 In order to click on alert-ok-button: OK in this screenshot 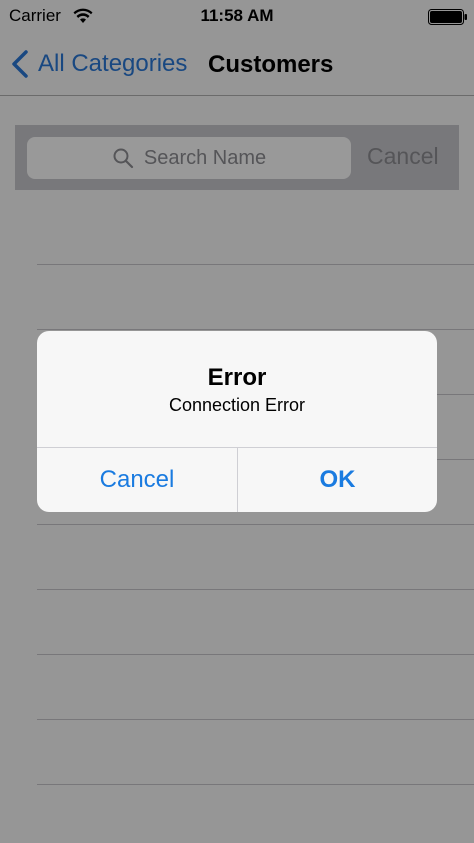, I will do `click(337, 480)`.